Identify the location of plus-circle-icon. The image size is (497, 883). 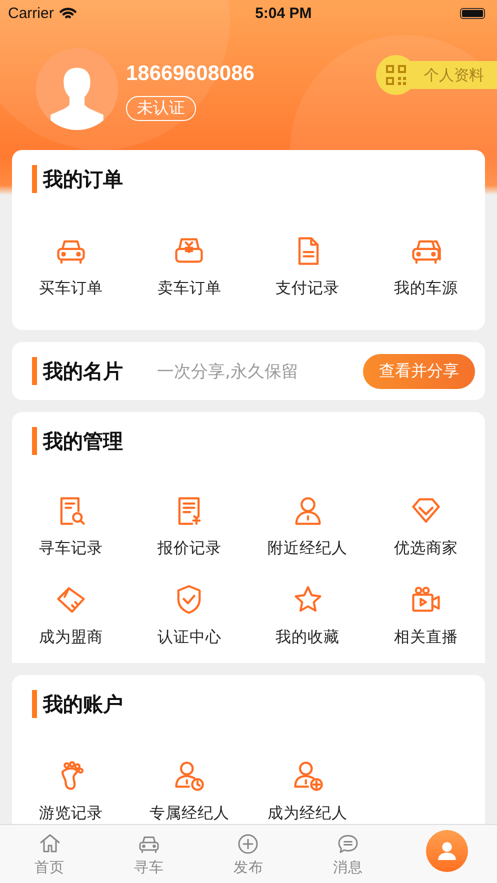
(248, 844).